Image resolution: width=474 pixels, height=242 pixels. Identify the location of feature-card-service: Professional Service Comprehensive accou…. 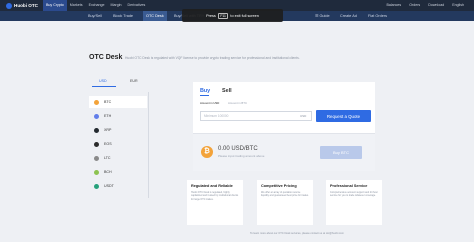
(354, 202).